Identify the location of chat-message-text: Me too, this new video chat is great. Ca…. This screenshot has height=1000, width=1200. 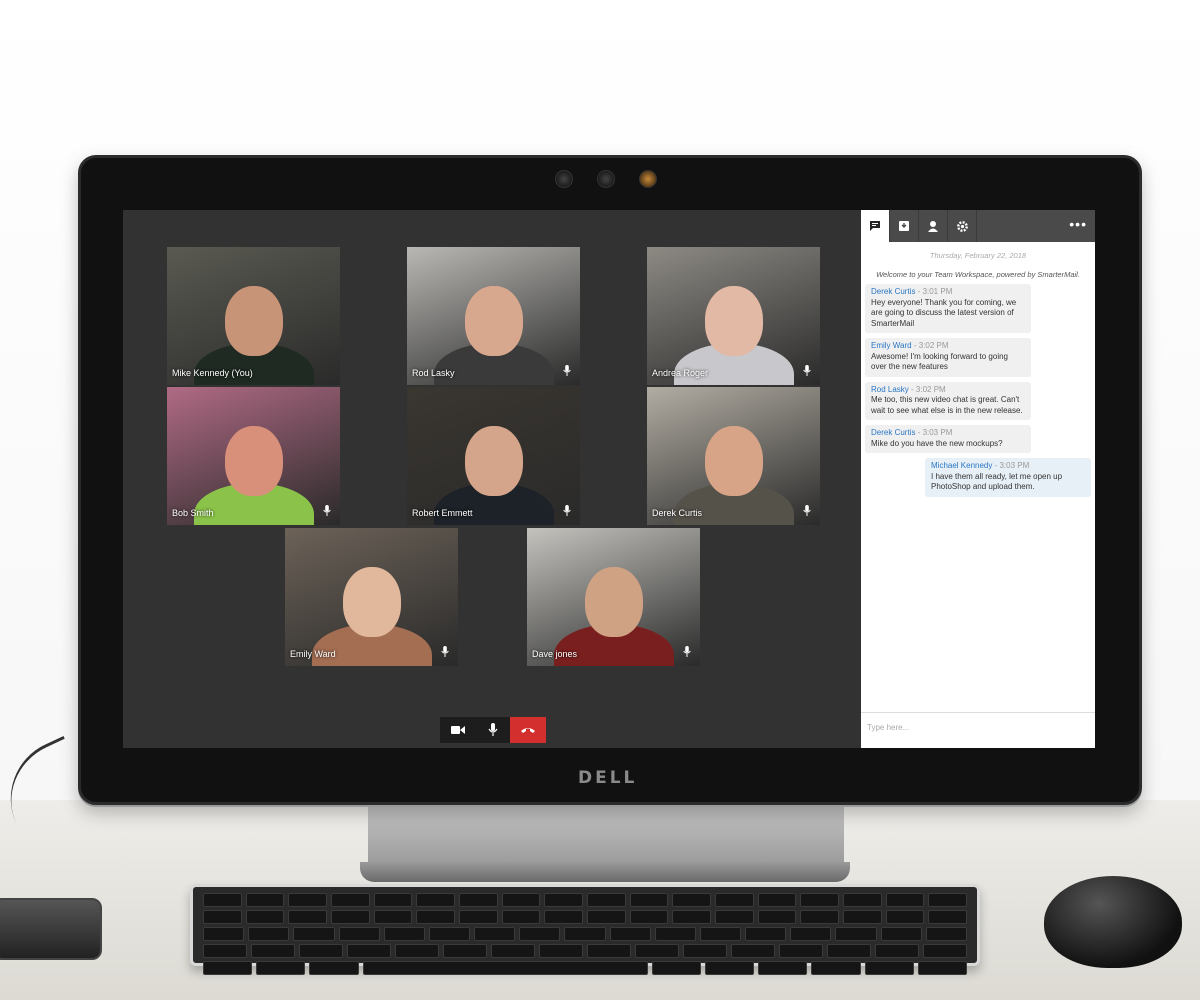
(947, 405).